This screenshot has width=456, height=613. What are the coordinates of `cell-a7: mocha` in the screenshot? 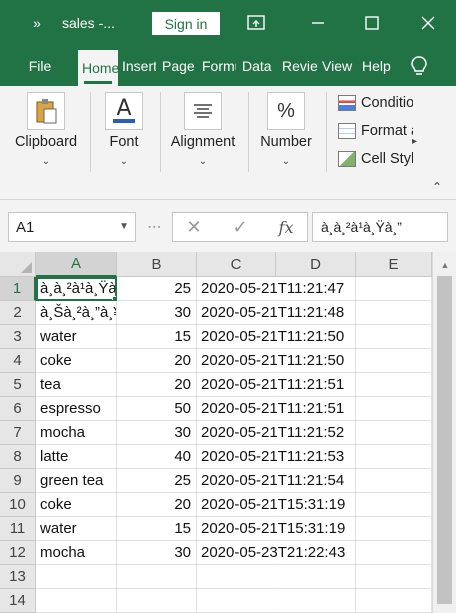 It's located at (76, 433).